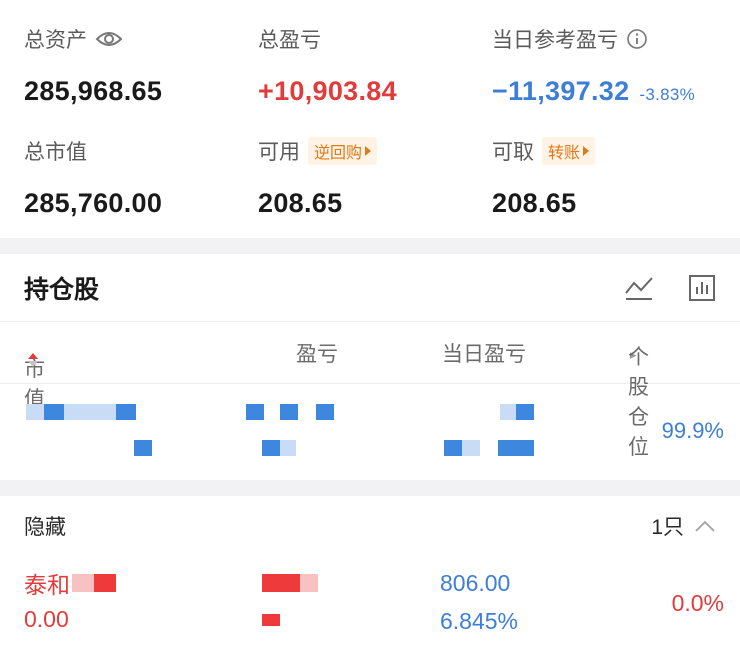  Describe the element at coordinates (370, 432) in the screenshot. I see `table-row: 99.9%` at that location.